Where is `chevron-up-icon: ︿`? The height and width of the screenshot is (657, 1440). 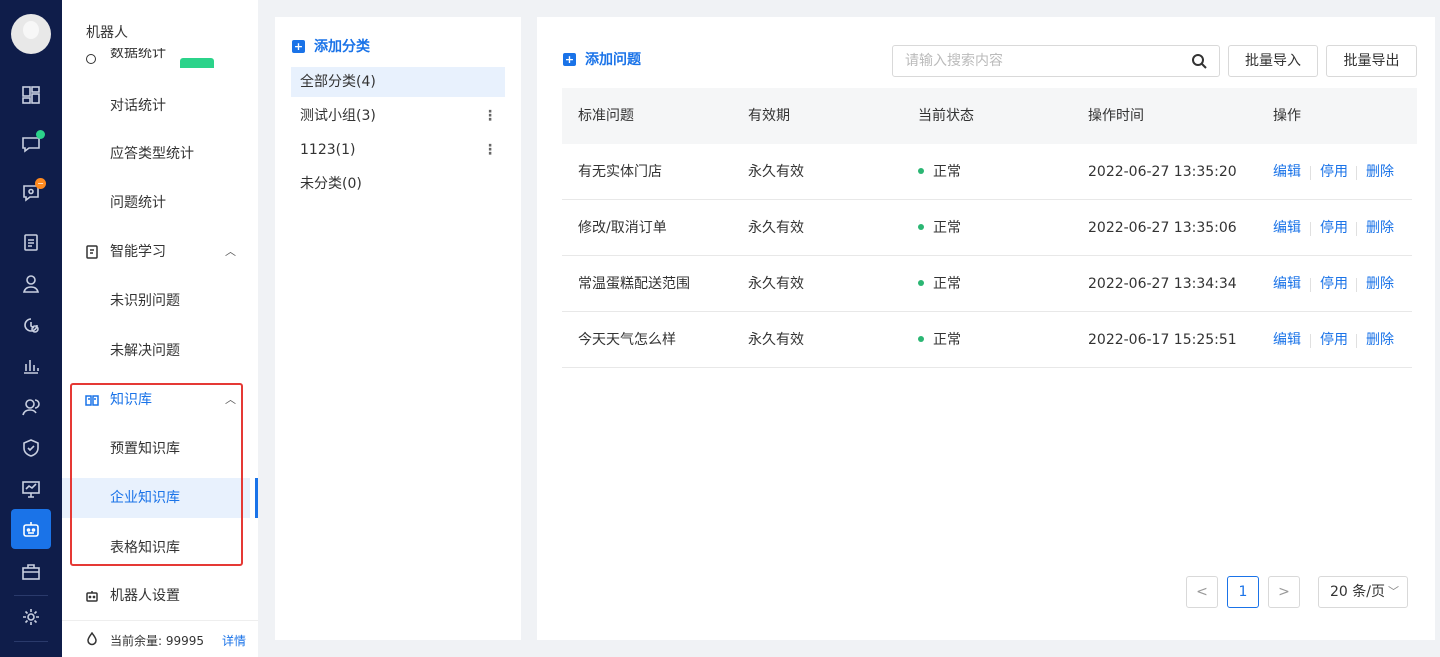 chevron-up-icon: ︿ is located at coordinates (230, 251).